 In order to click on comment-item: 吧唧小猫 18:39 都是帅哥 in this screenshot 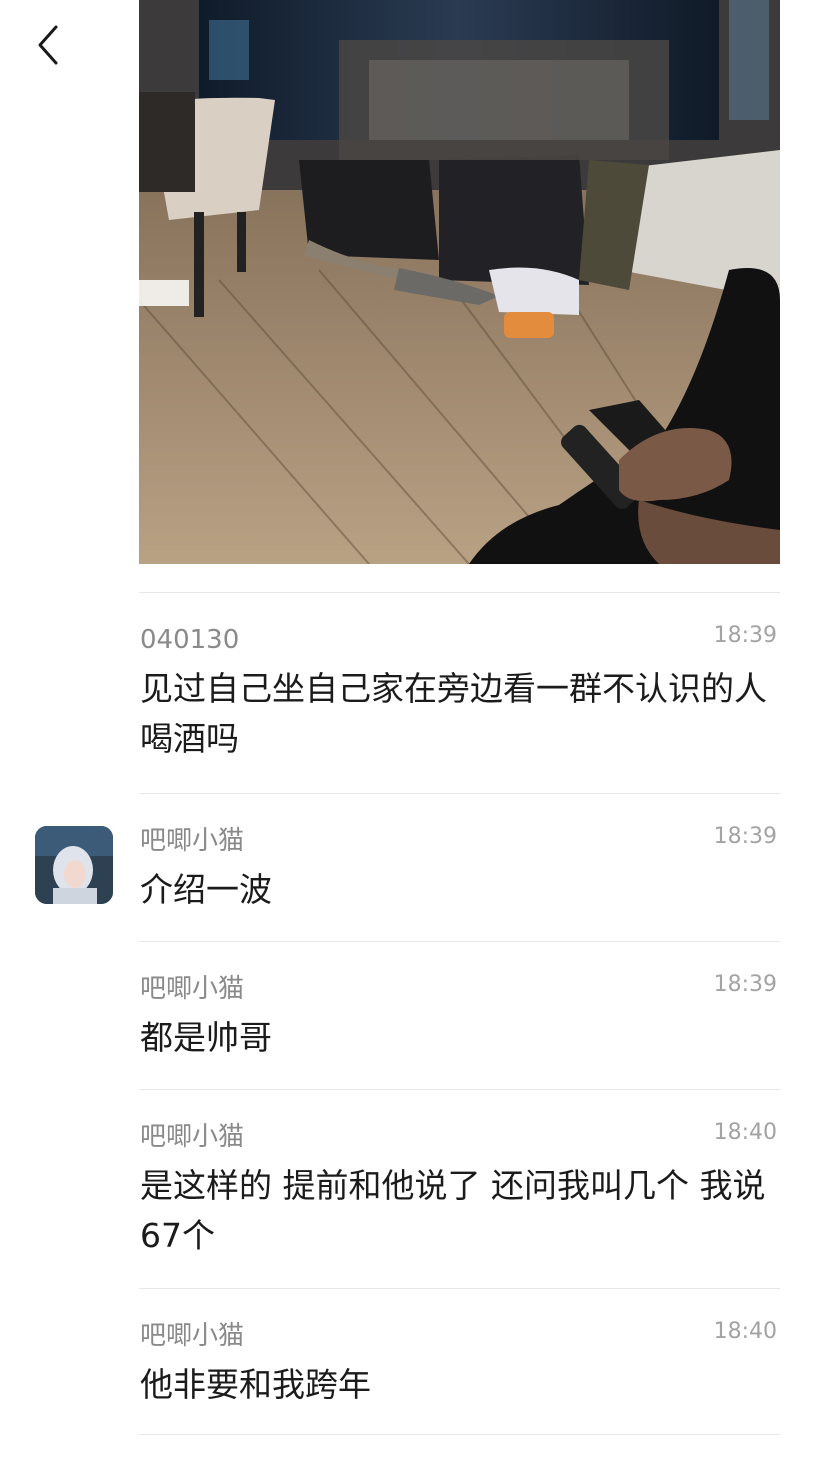, I will do `click(407, 1015)`.